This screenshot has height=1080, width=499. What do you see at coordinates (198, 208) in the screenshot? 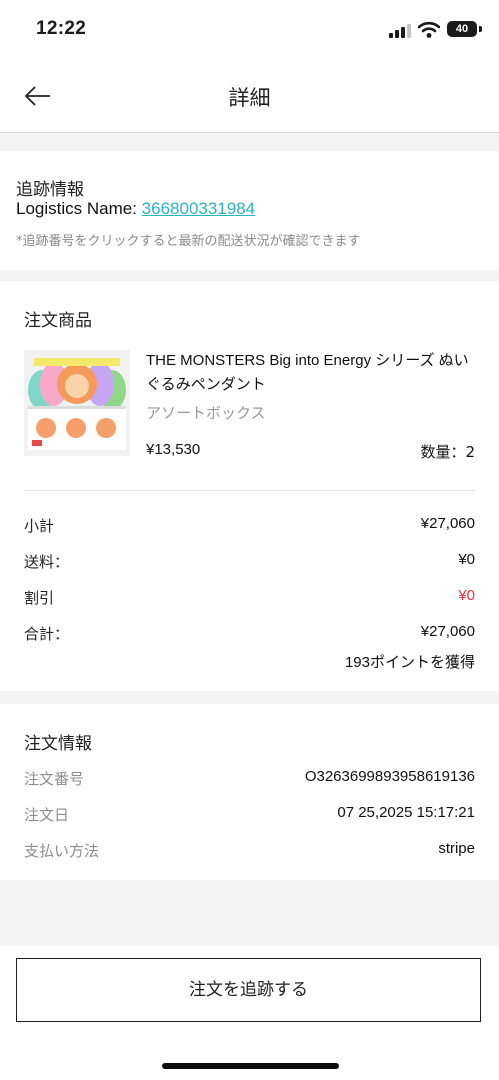
I see `tracking-number-link: 366800331984` at bounding box center [198, 208].